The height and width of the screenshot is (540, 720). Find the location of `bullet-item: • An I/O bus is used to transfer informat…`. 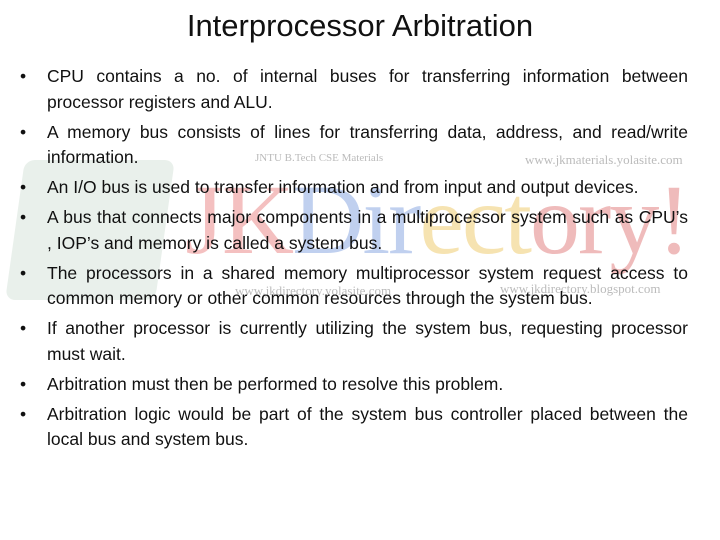

bullet-item: • An I/O bus is used to transfer informat… is located at coordinates (354, 188).